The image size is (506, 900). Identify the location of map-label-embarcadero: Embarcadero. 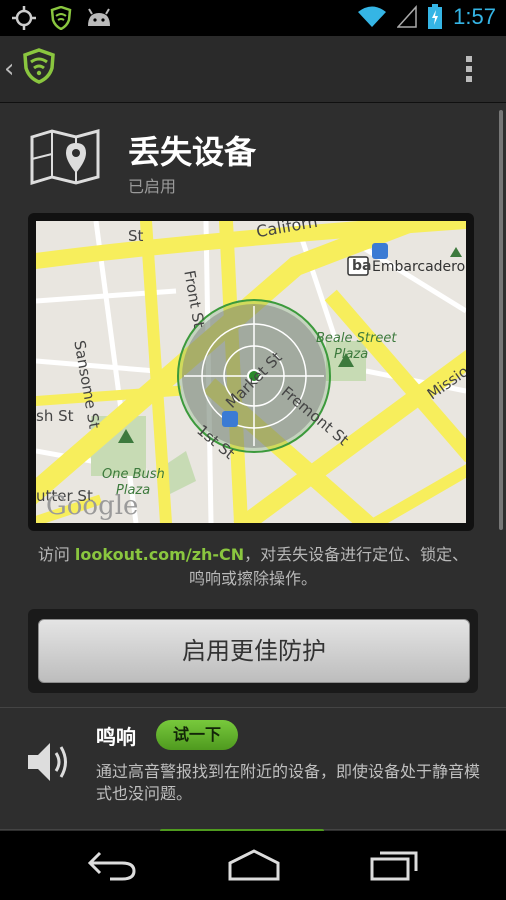
(419, 267).